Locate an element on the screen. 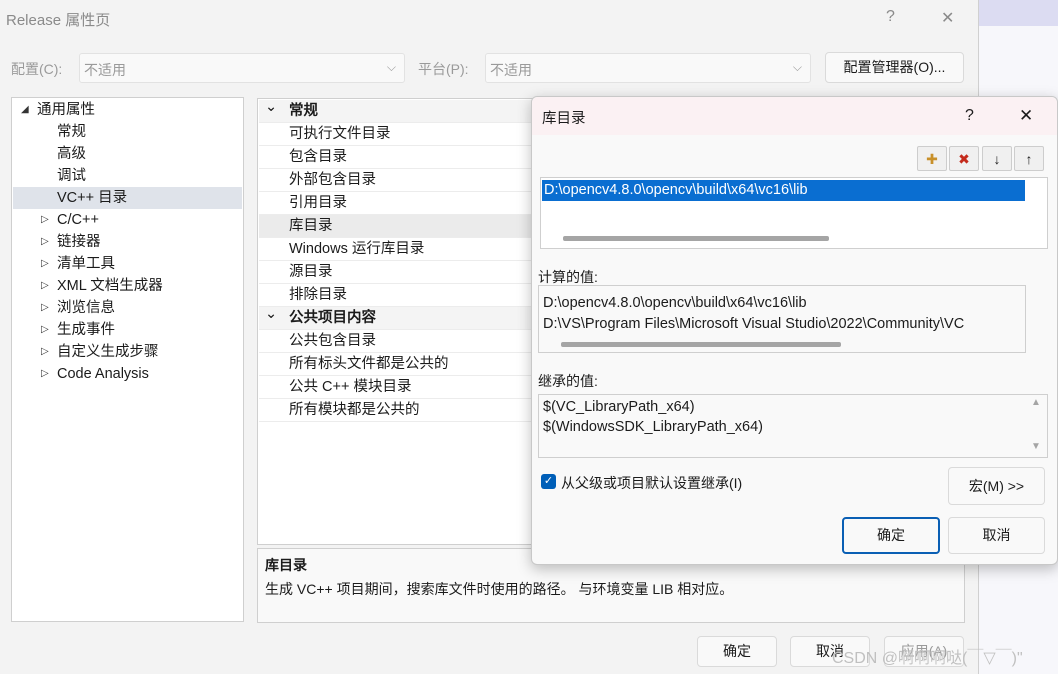 Image resolution: width=1058 pixels, height=674 pixels. dialog-help-icon: ? is located at coordinates (969, 116).